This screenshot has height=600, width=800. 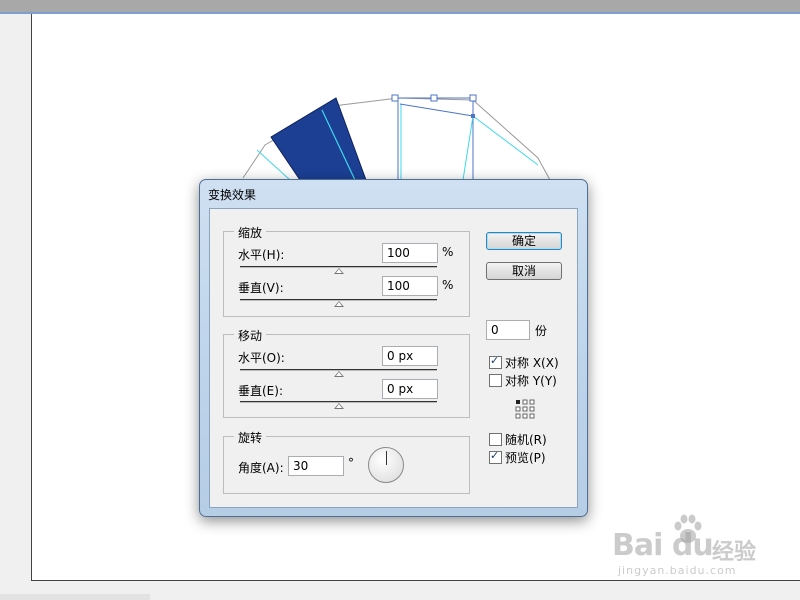 What do you see at coordinates (508, 330) in the screenshot?
I see `copies-input` at bounding box center [508, 330].